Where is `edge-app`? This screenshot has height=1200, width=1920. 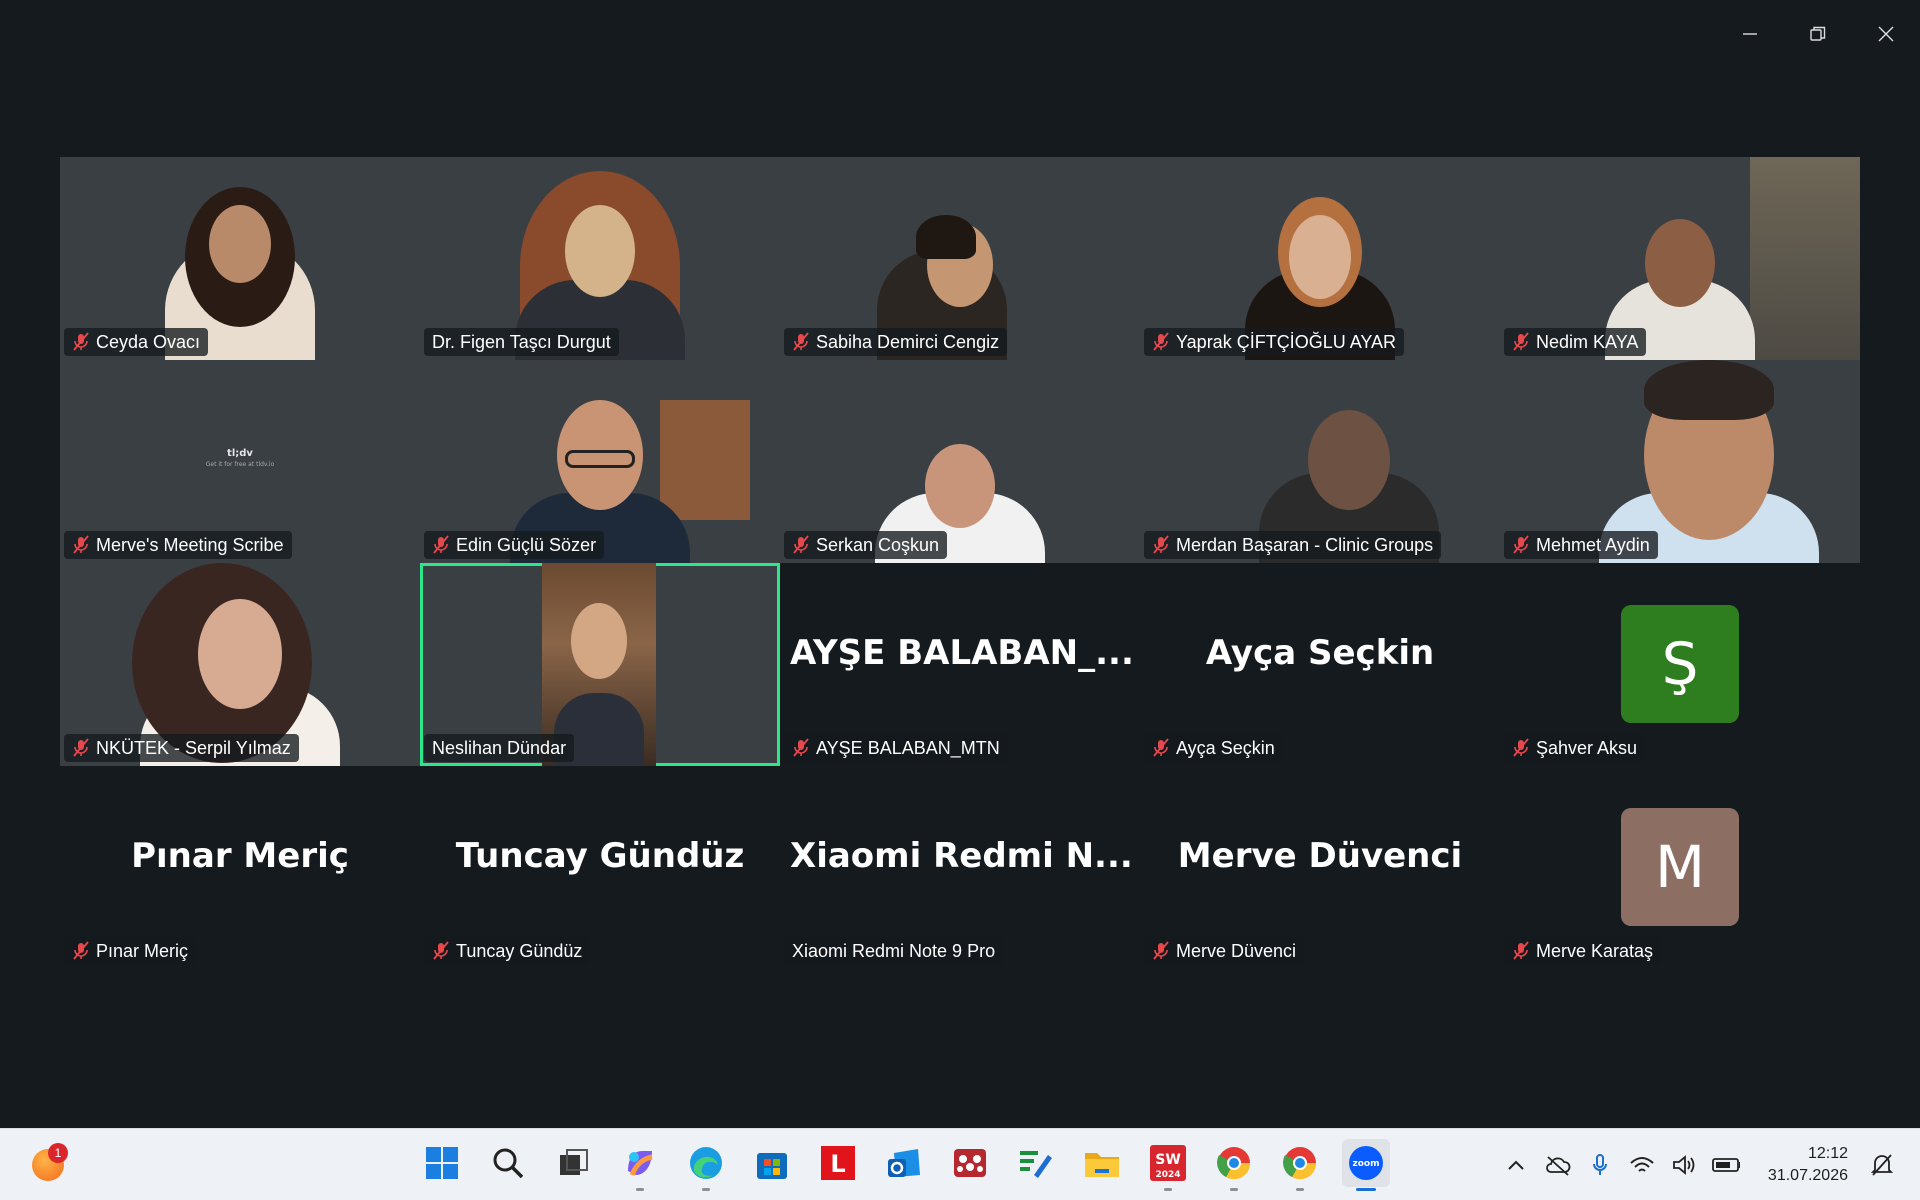
edge-app is located at coordinates (706, 1165).